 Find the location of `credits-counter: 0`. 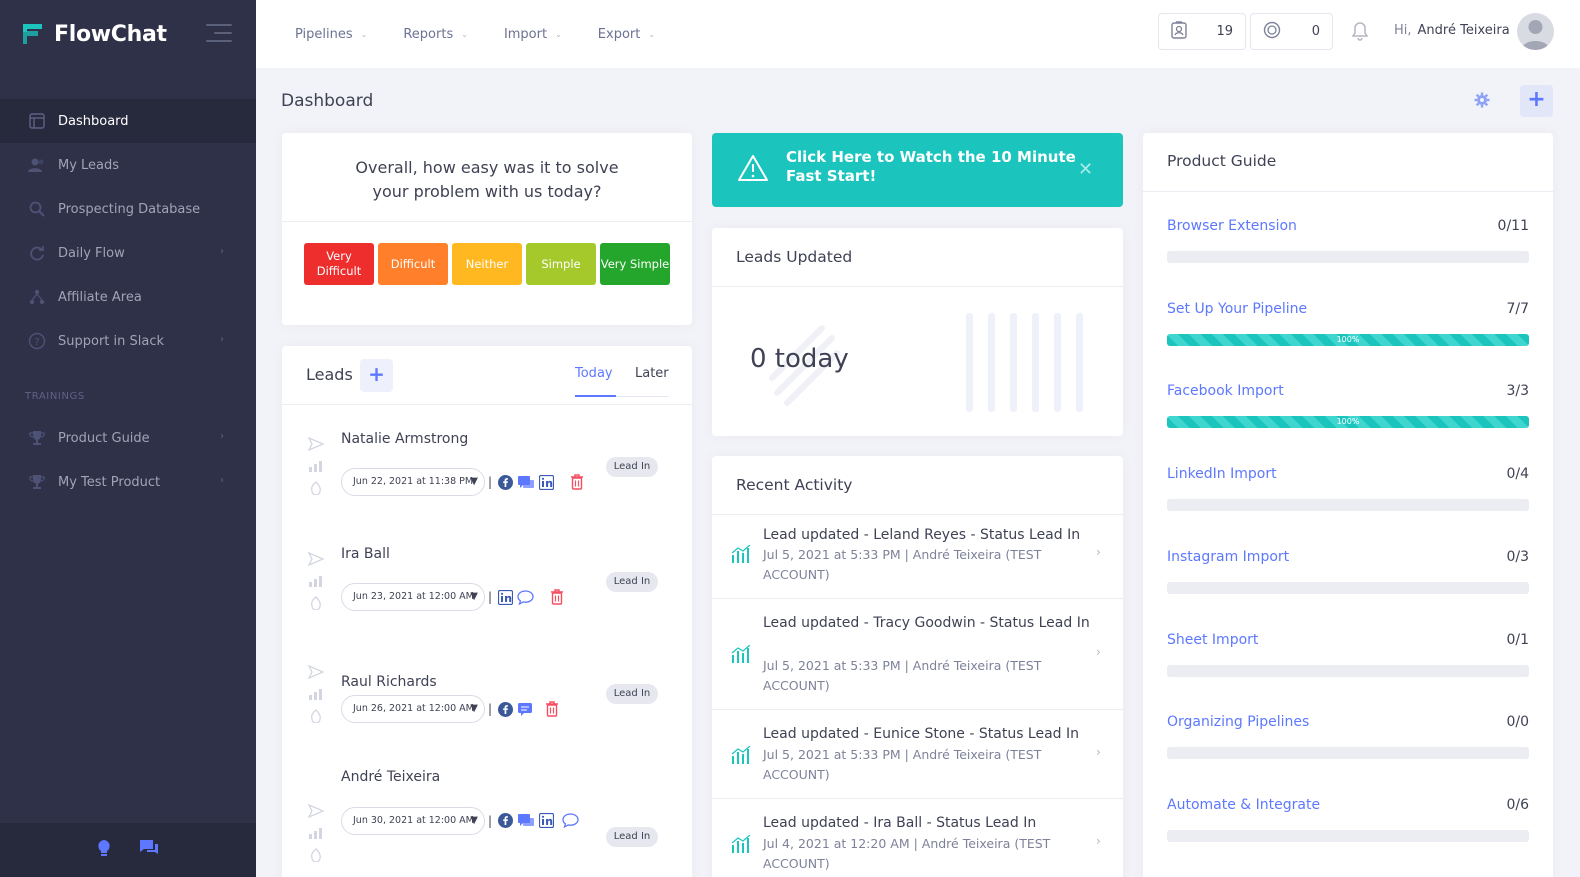

credits-counter: 0 is located at coordinates (1291, 31).